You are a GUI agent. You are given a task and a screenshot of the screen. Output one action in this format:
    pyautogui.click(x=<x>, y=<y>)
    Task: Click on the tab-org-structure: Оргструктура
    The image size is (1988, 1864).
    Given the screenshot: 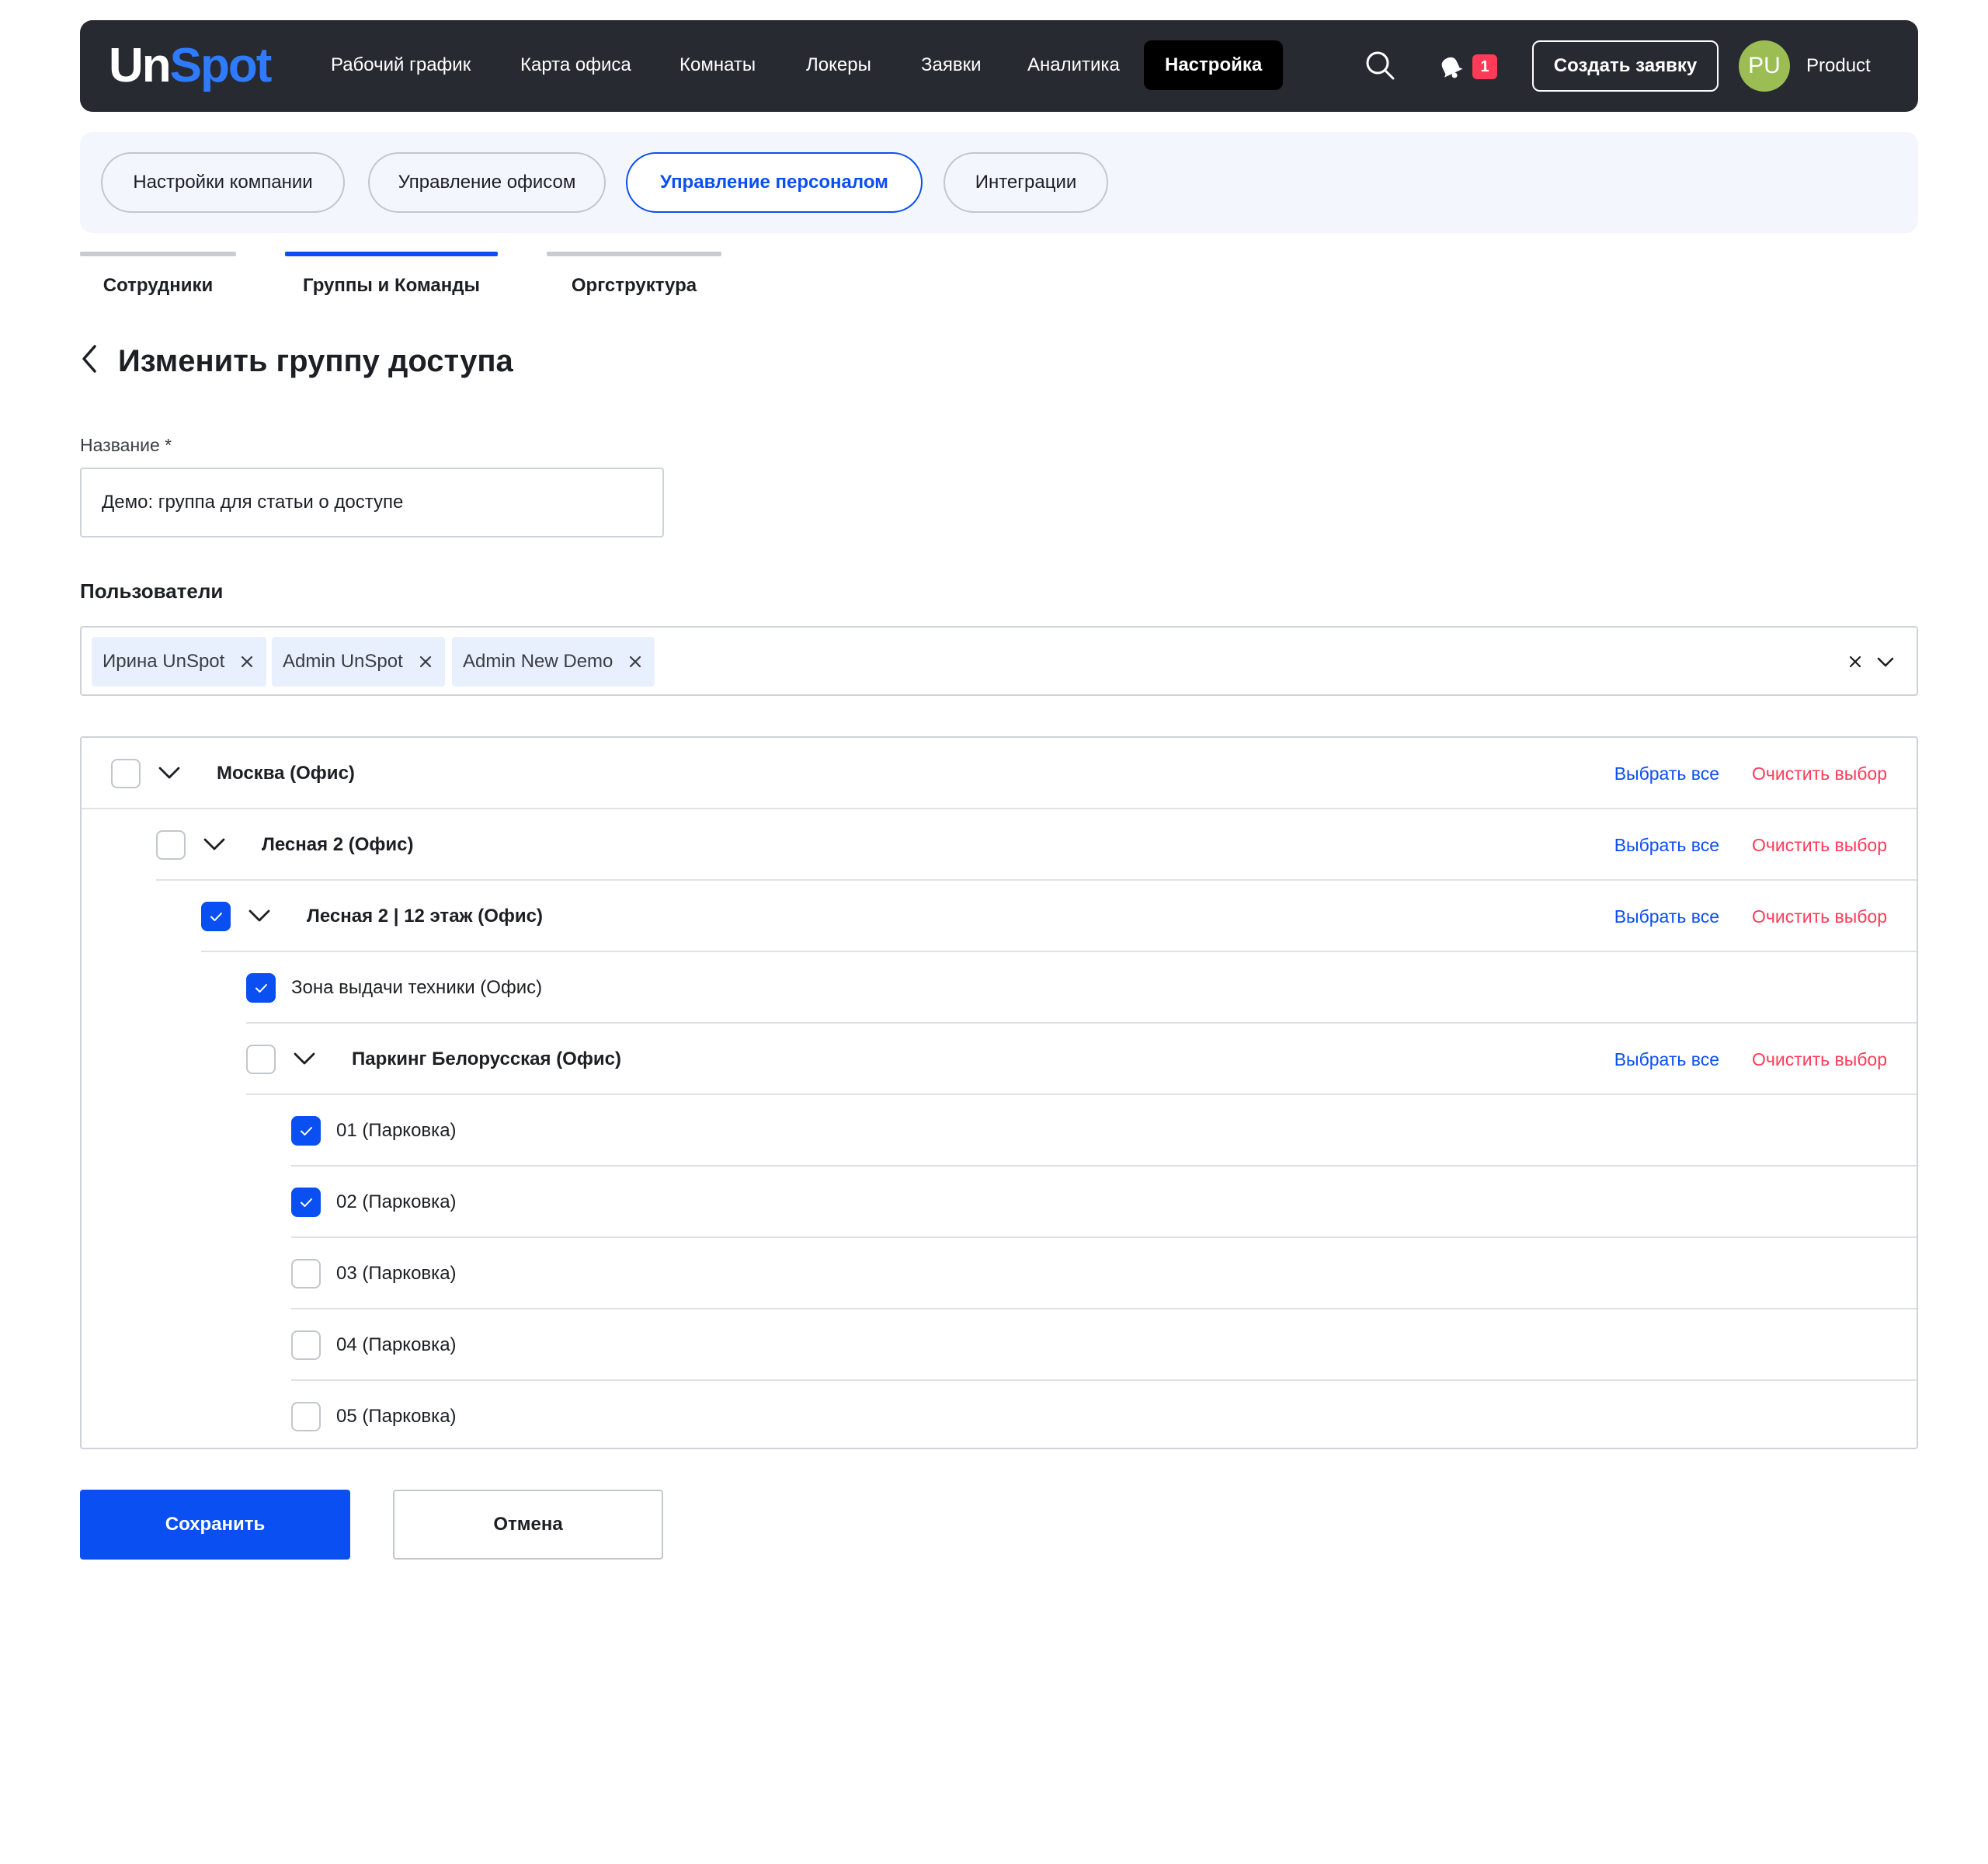 What is the action you would take?
    pyautogui.click(x=634, y=275)
    